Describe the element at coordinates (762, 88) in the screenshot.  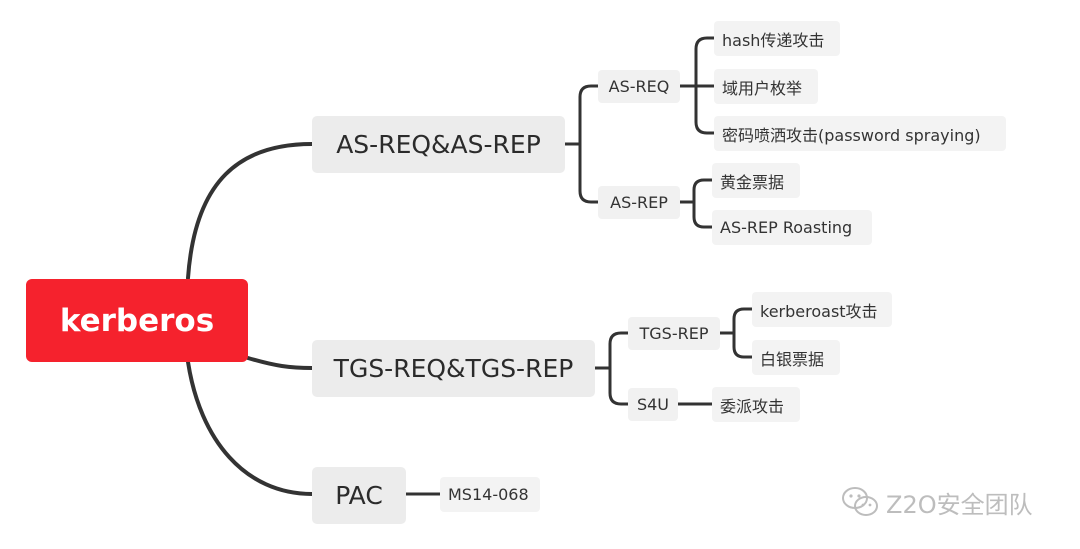
I see `leaf-label: 域用户枚举` at that location.